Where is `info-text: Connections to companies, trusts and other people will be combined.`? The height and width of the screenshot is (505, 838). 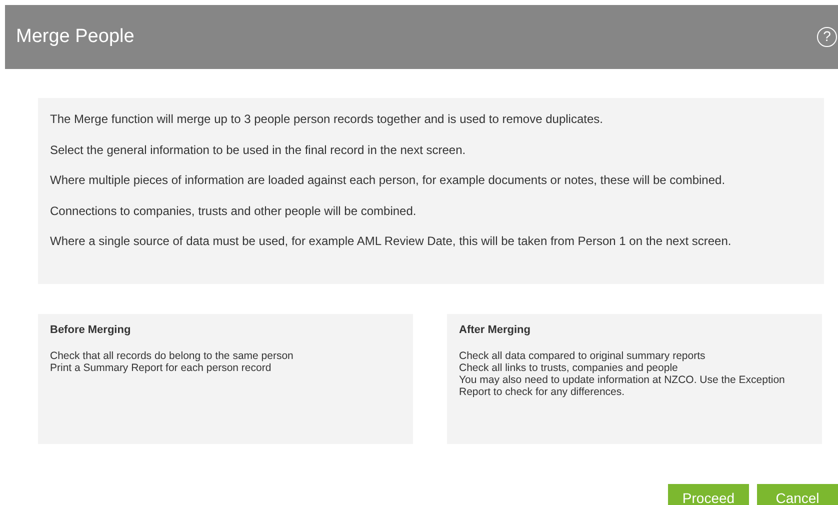 info-text: Connections to companies, trusts and other people will be combined. is located at coordinates (234, 211).